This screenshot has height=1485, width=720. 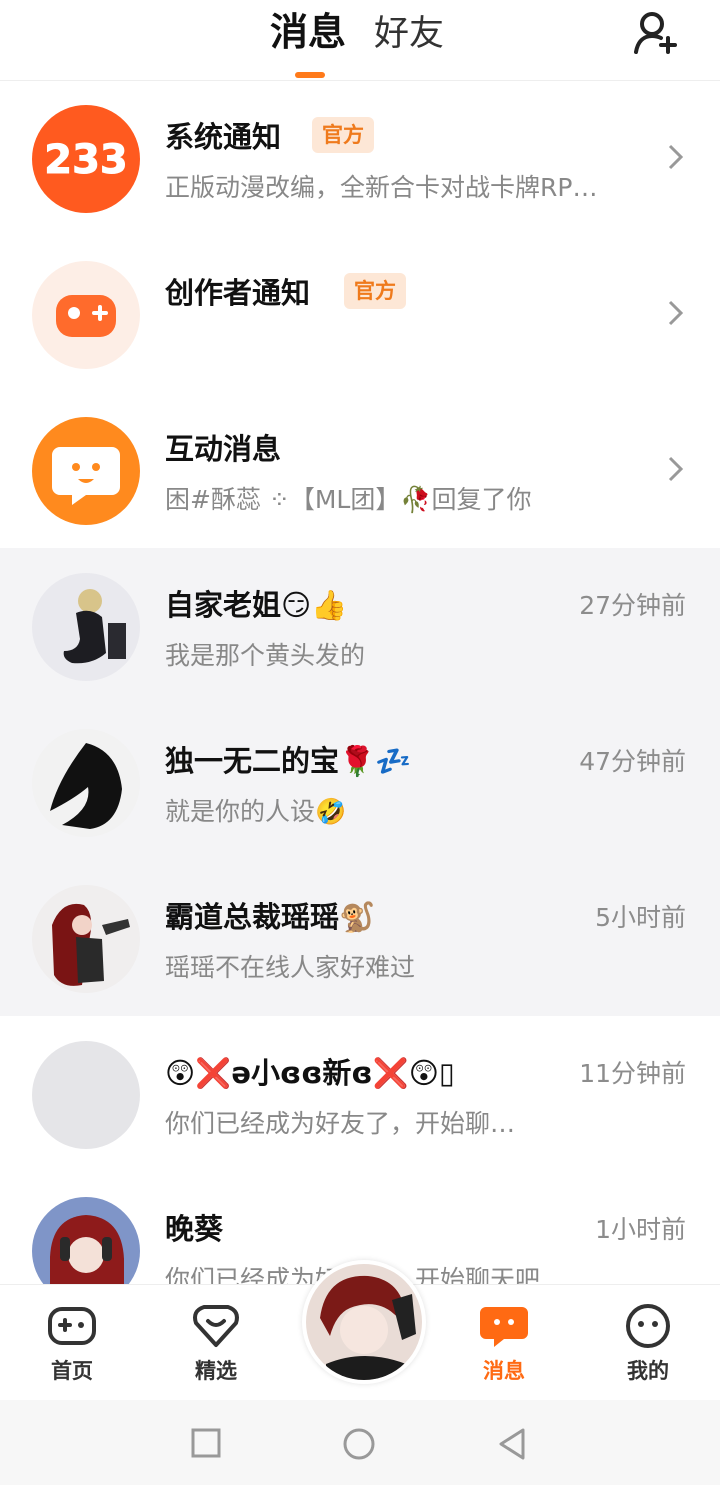 What do you see at coordinates (238, 293) in the screenshot?
I see `notice-title: 创作者通知` at bounding box center [238, 293].